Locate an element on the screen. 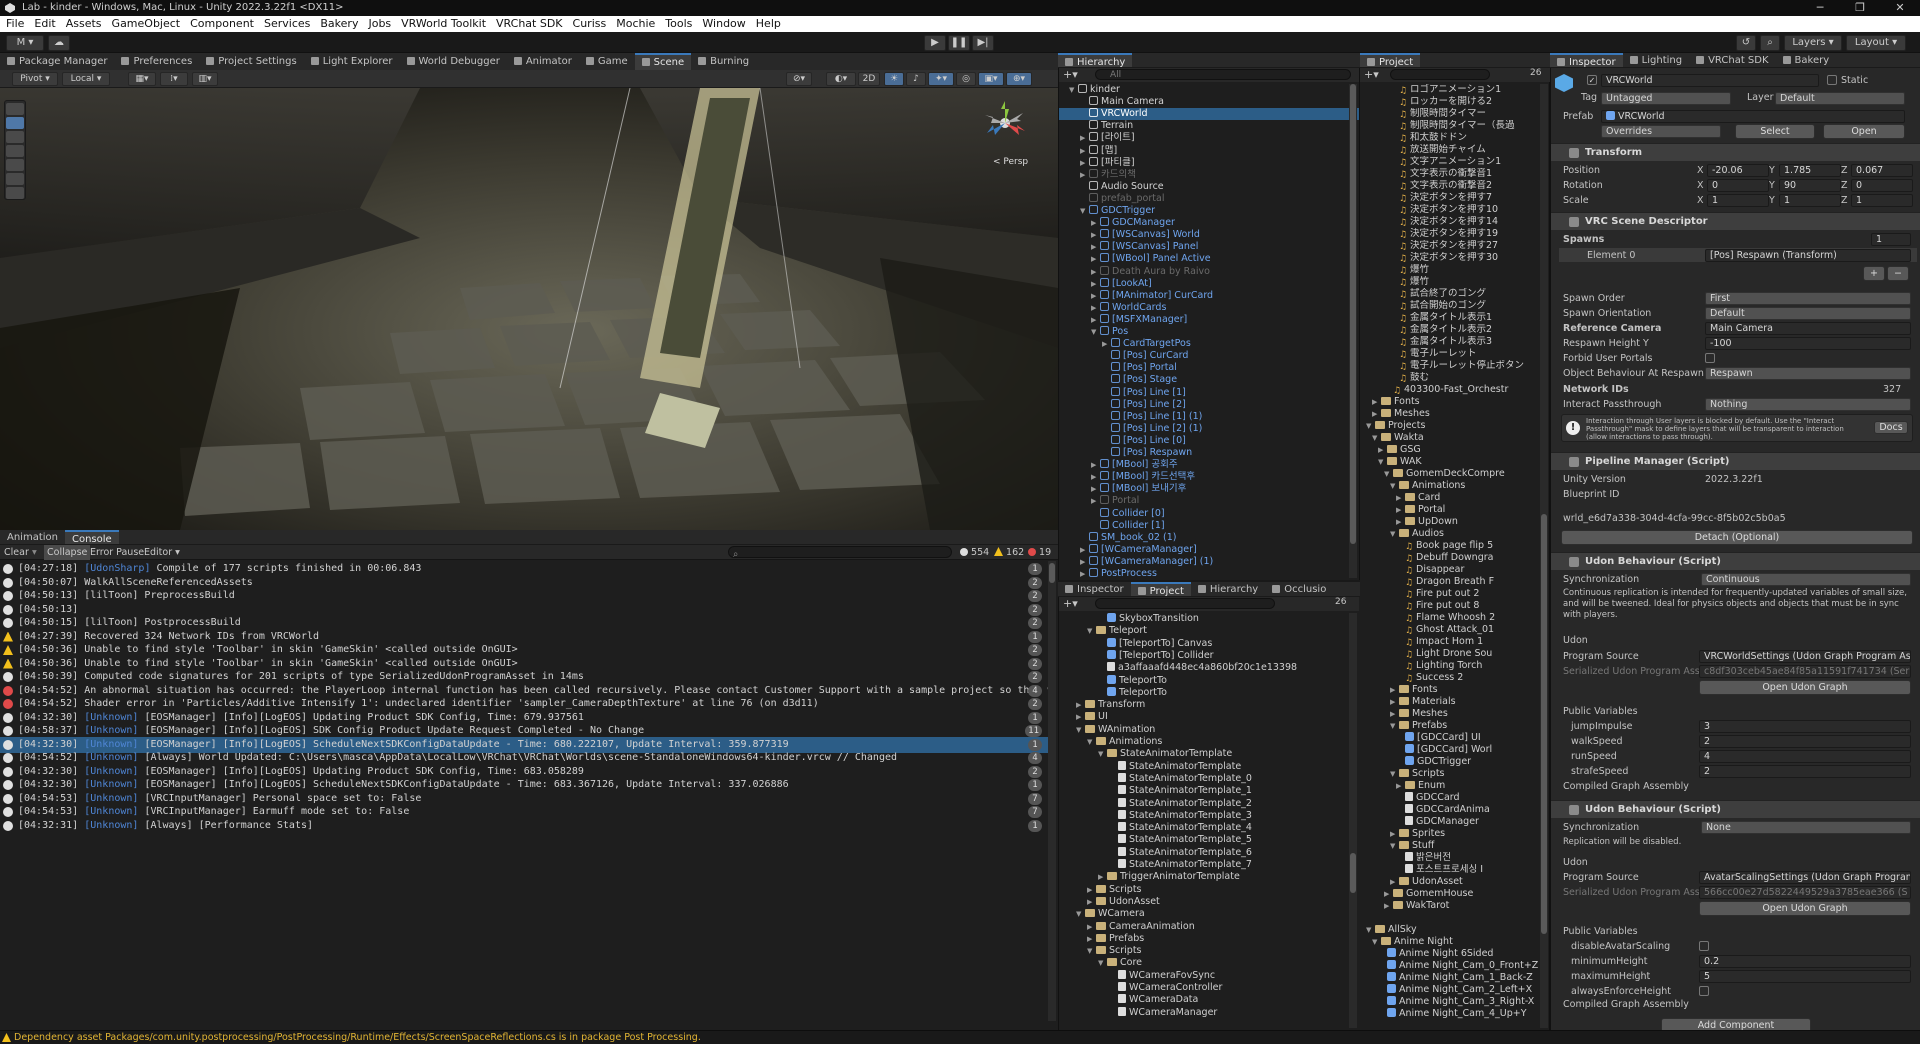 The height and width of the screenshot is (1044, 1920). tab-animation: Animation is located at coordinates (32, 537).